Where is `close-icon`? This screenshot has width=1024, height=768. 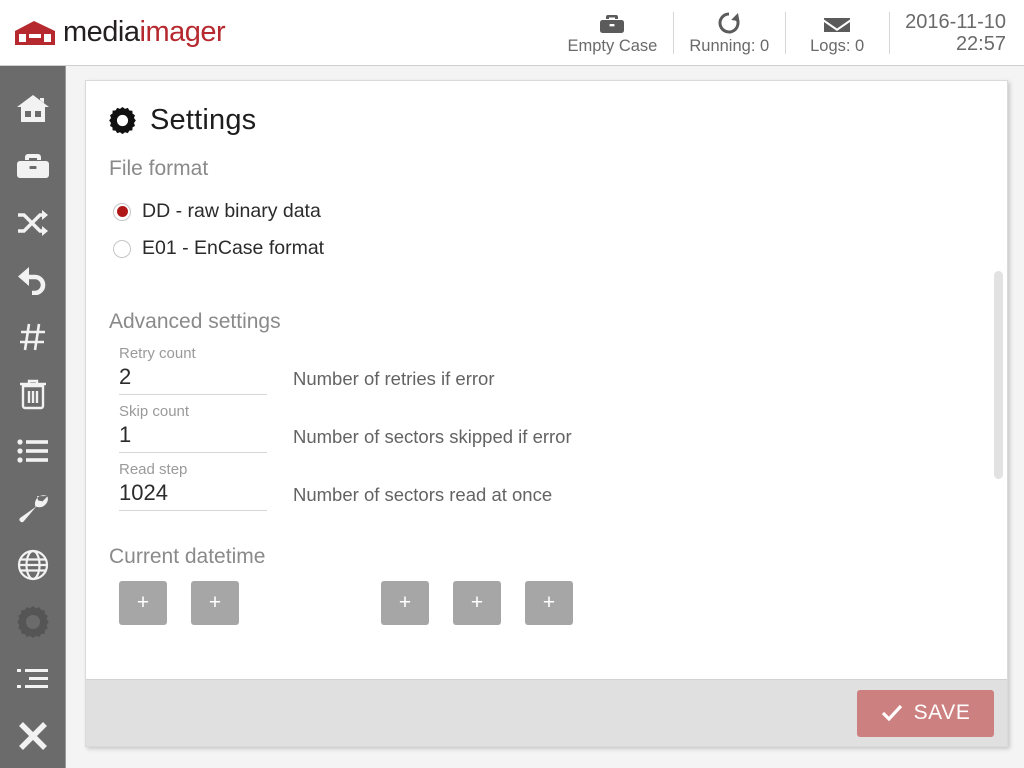 close-icon is located at coordinates (33, 736).